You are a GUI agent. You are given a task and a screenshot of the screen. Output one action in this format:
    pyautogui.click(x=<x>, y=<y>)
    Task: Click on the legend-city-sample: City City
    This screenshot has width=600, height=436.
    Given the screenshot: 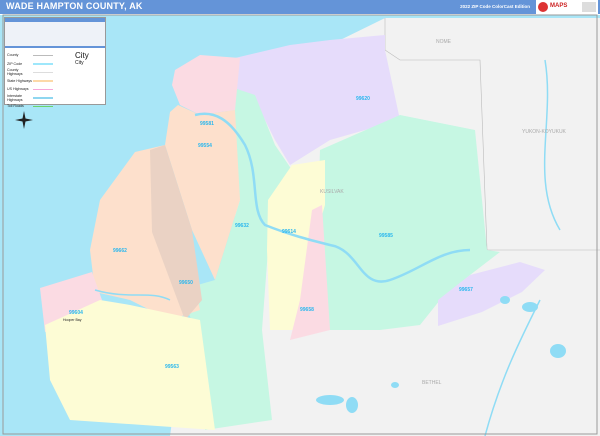 What is the action you would take?
    pyautogui.click(x=82, y=58)
    